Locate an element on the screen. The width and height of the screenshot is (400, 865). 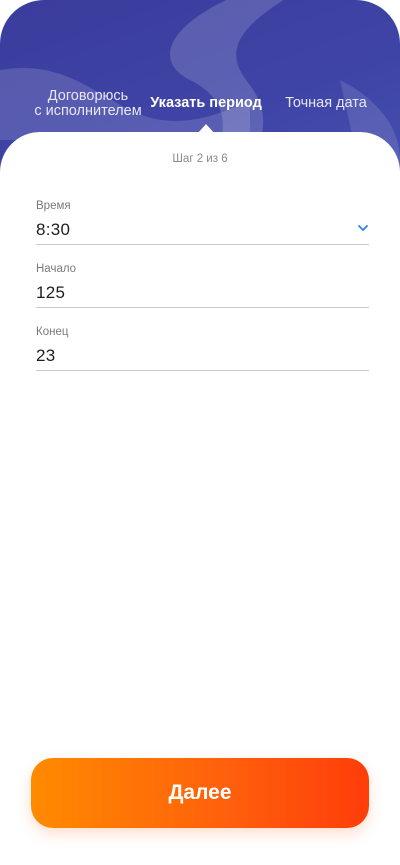
step-indicator: Шаг 2 из 6 is located at coordinates (200, 159).